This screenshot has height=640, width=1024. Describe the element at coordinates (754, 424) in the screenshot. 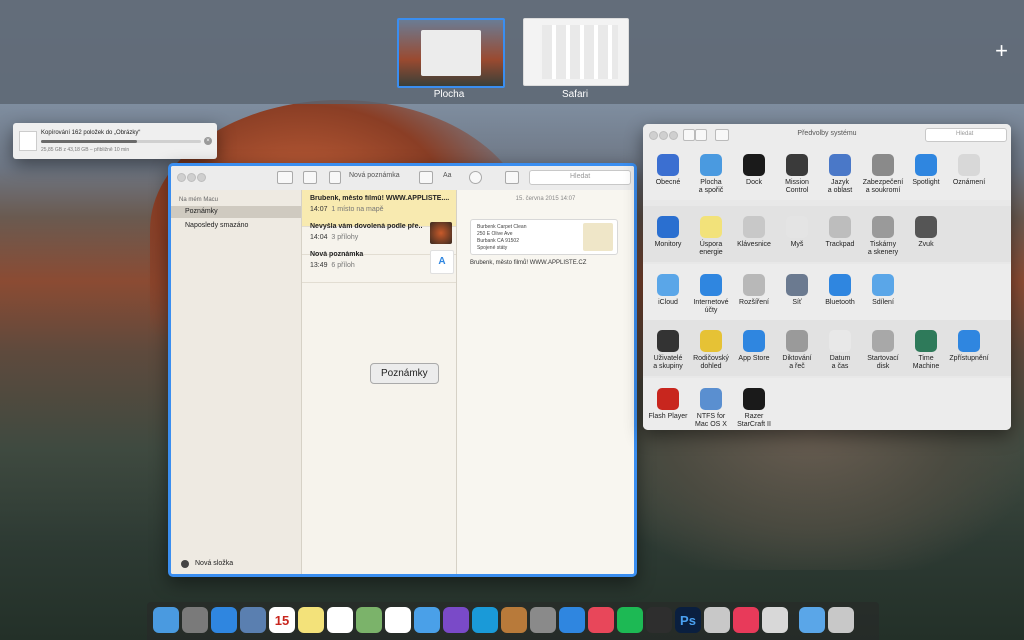

I see `pref-pane-label: StarCraft II` at that location.